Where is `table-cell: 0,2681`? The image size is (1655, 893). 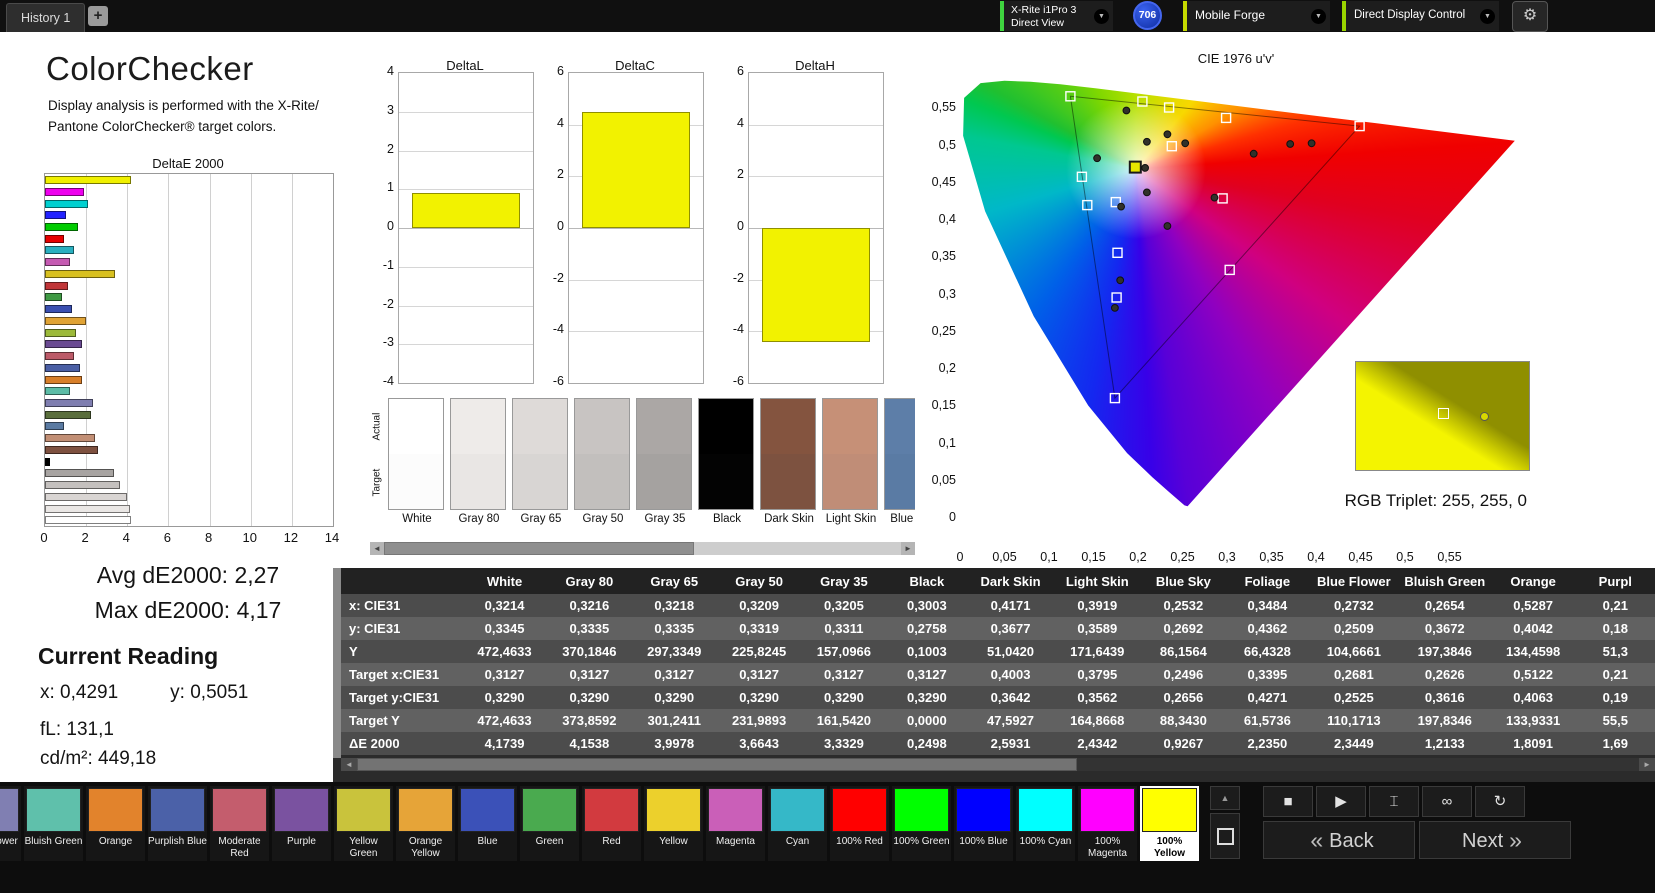 table-cell: 0,2681 is located at coordinates (1353, 674).